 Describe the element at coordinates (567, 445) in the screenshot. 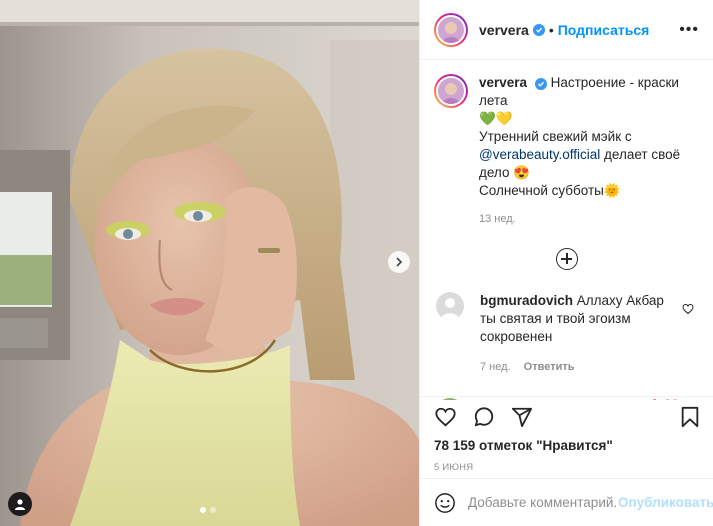

I see `likes-count: 78 159 отметок "Нравится"` at that location.